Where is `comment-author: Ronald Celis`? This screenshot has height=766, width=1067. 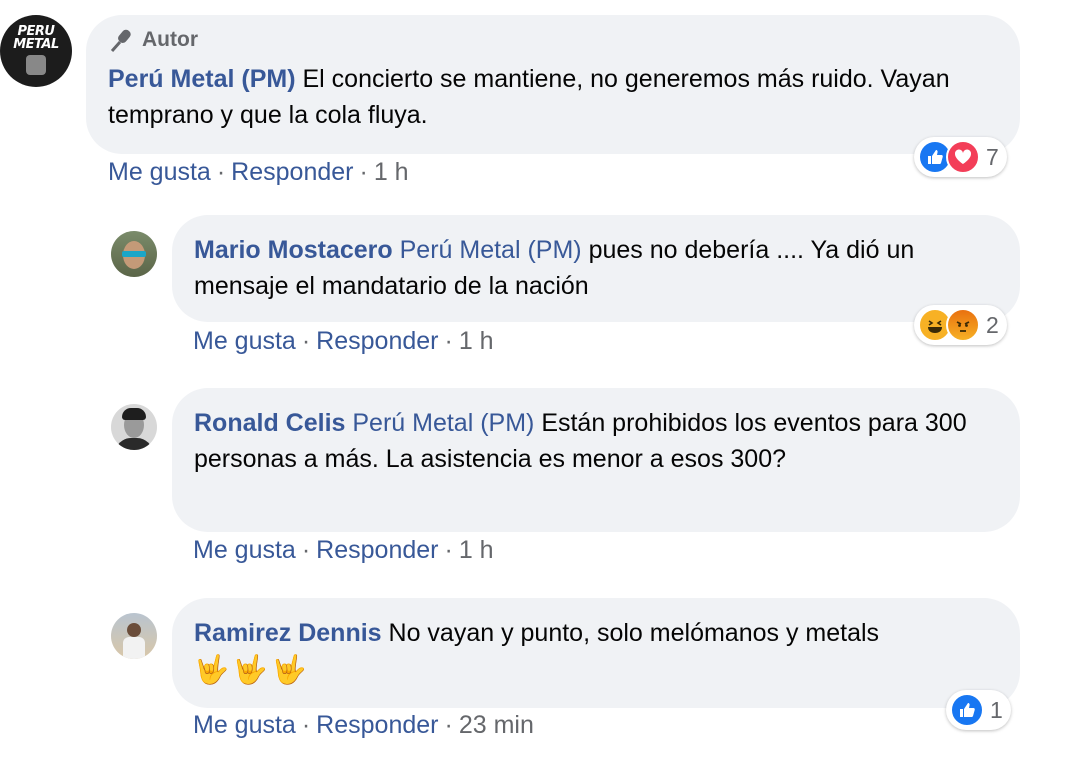
comment-author: Ronald Celis is located at coordinates (269, 423).